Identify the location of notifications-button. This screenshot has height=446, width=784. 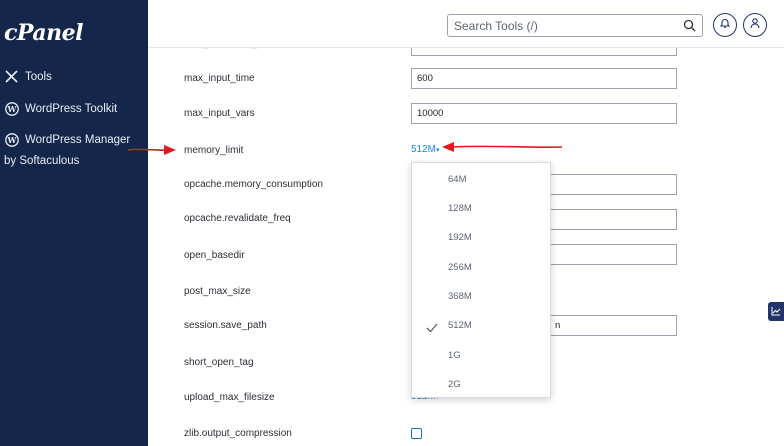
(725, 25).